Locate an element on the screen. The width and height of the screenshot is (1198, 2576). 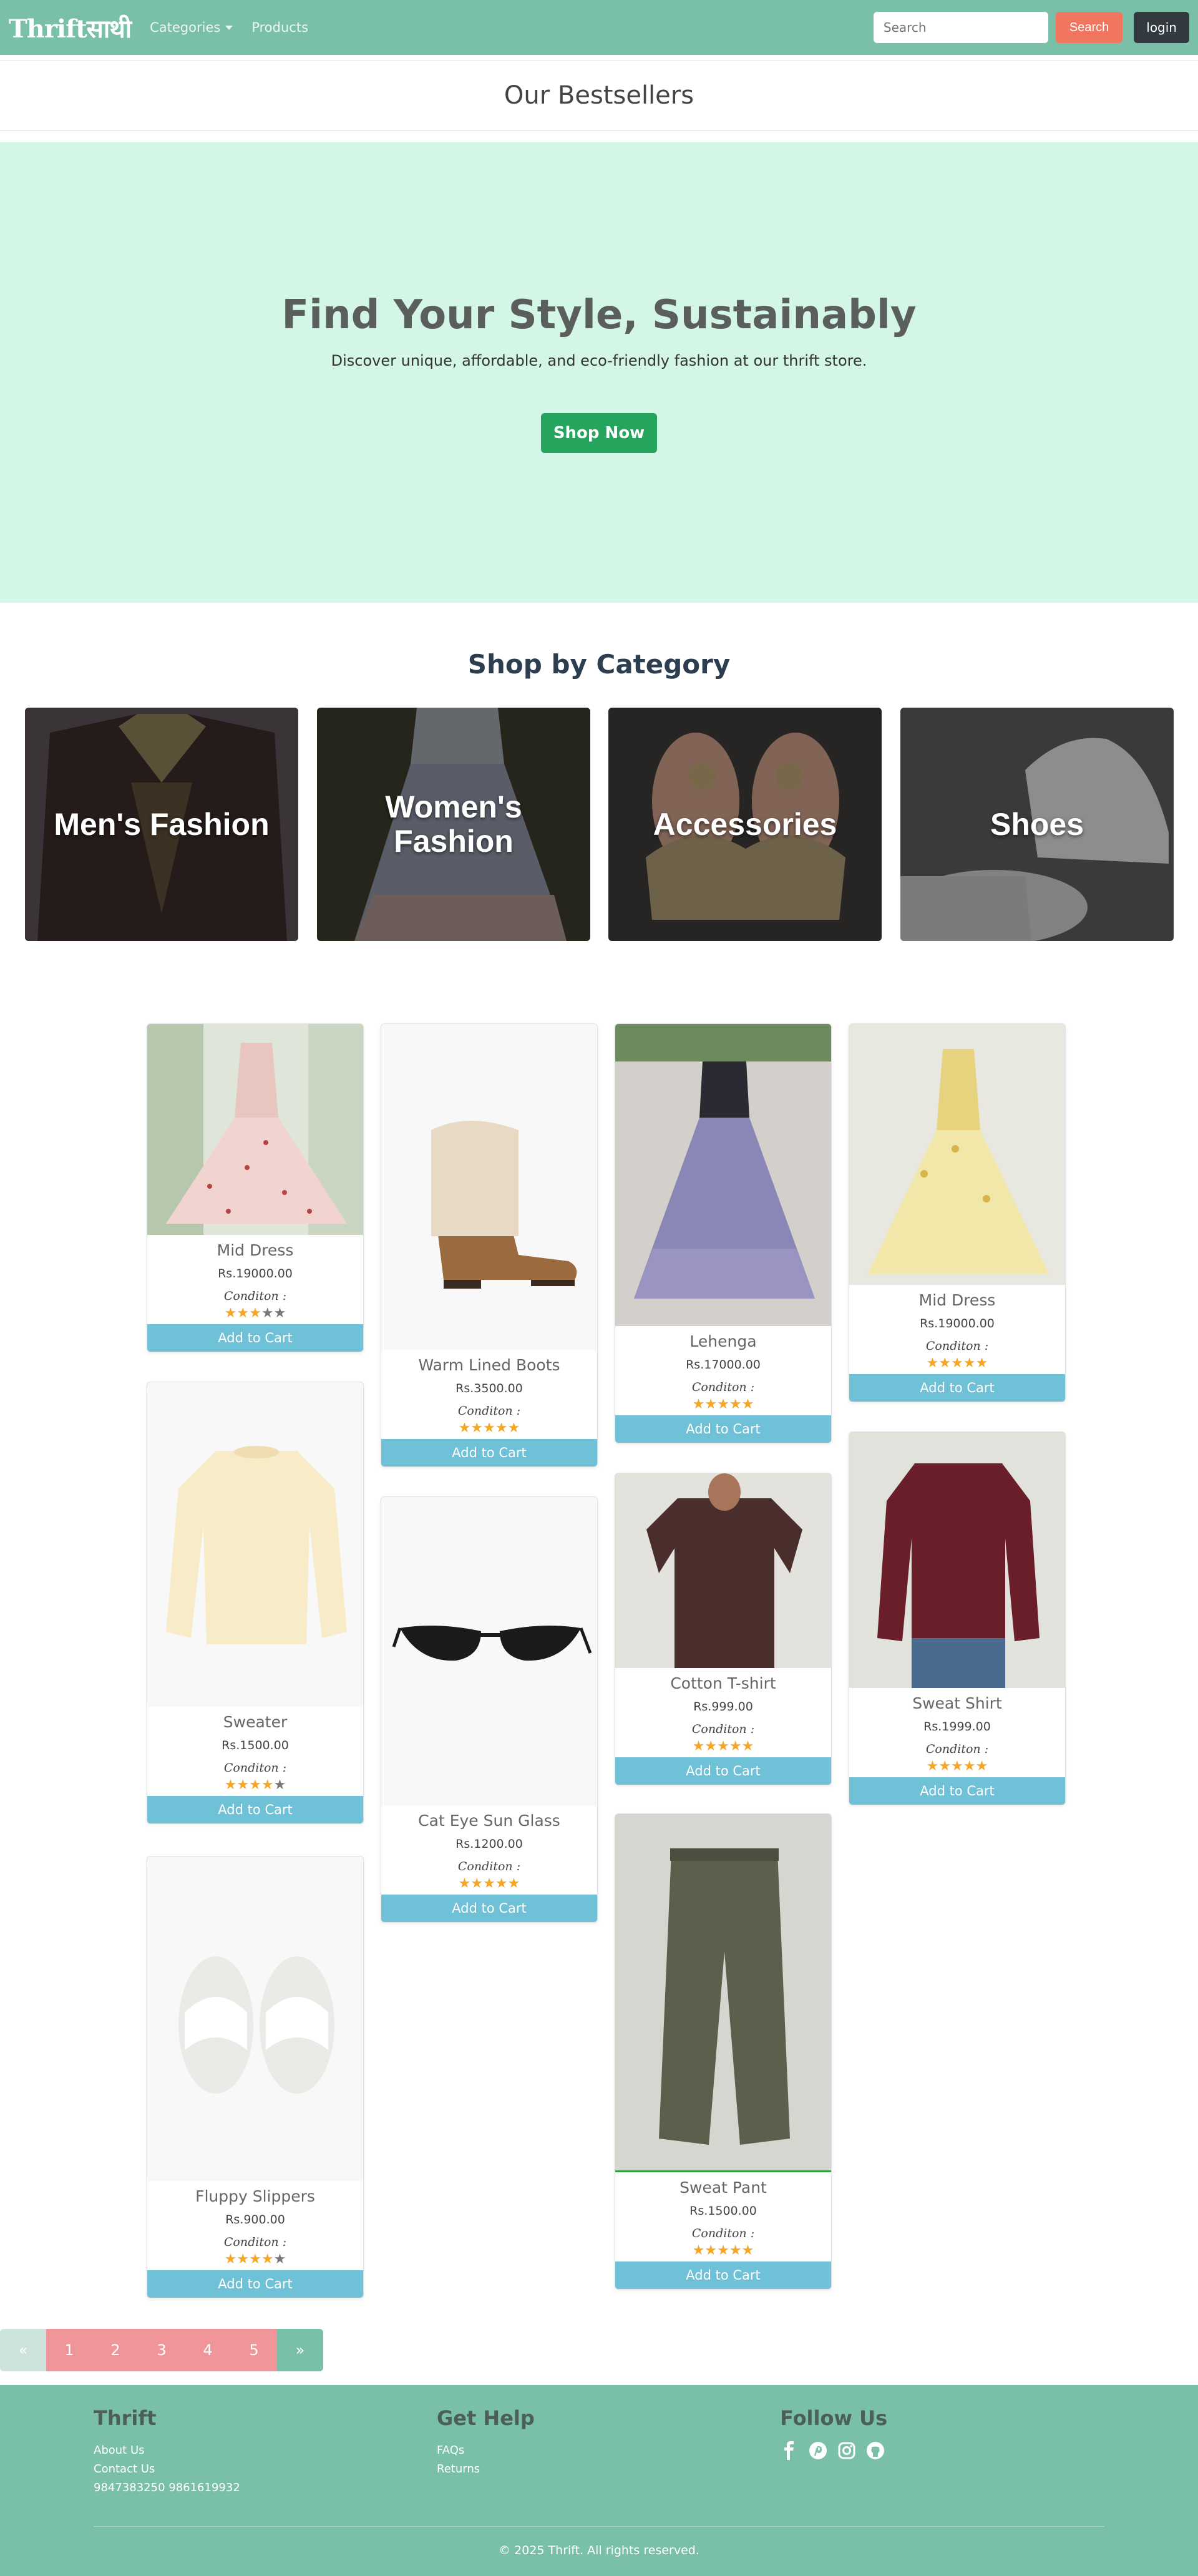
instagram-icon is located at coordinates (846, 2450).